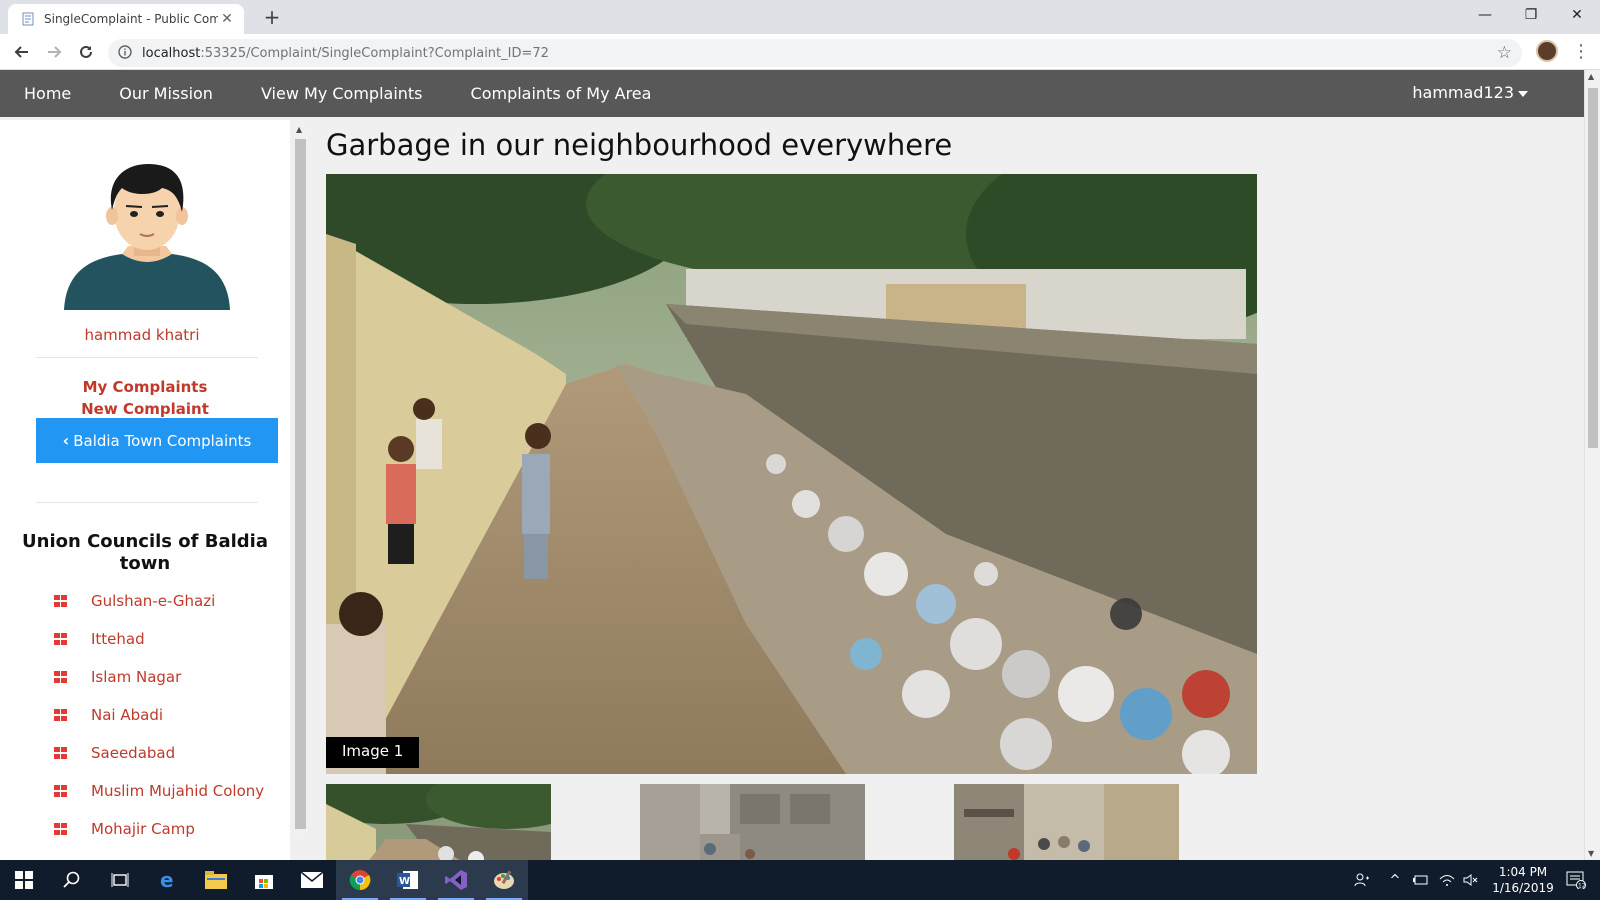 The height and width of the screenshot is (900, 1600). Describe the element at coordinates (1593, 268) in the screenshot. I see `page-scroll-thumb` at that location.